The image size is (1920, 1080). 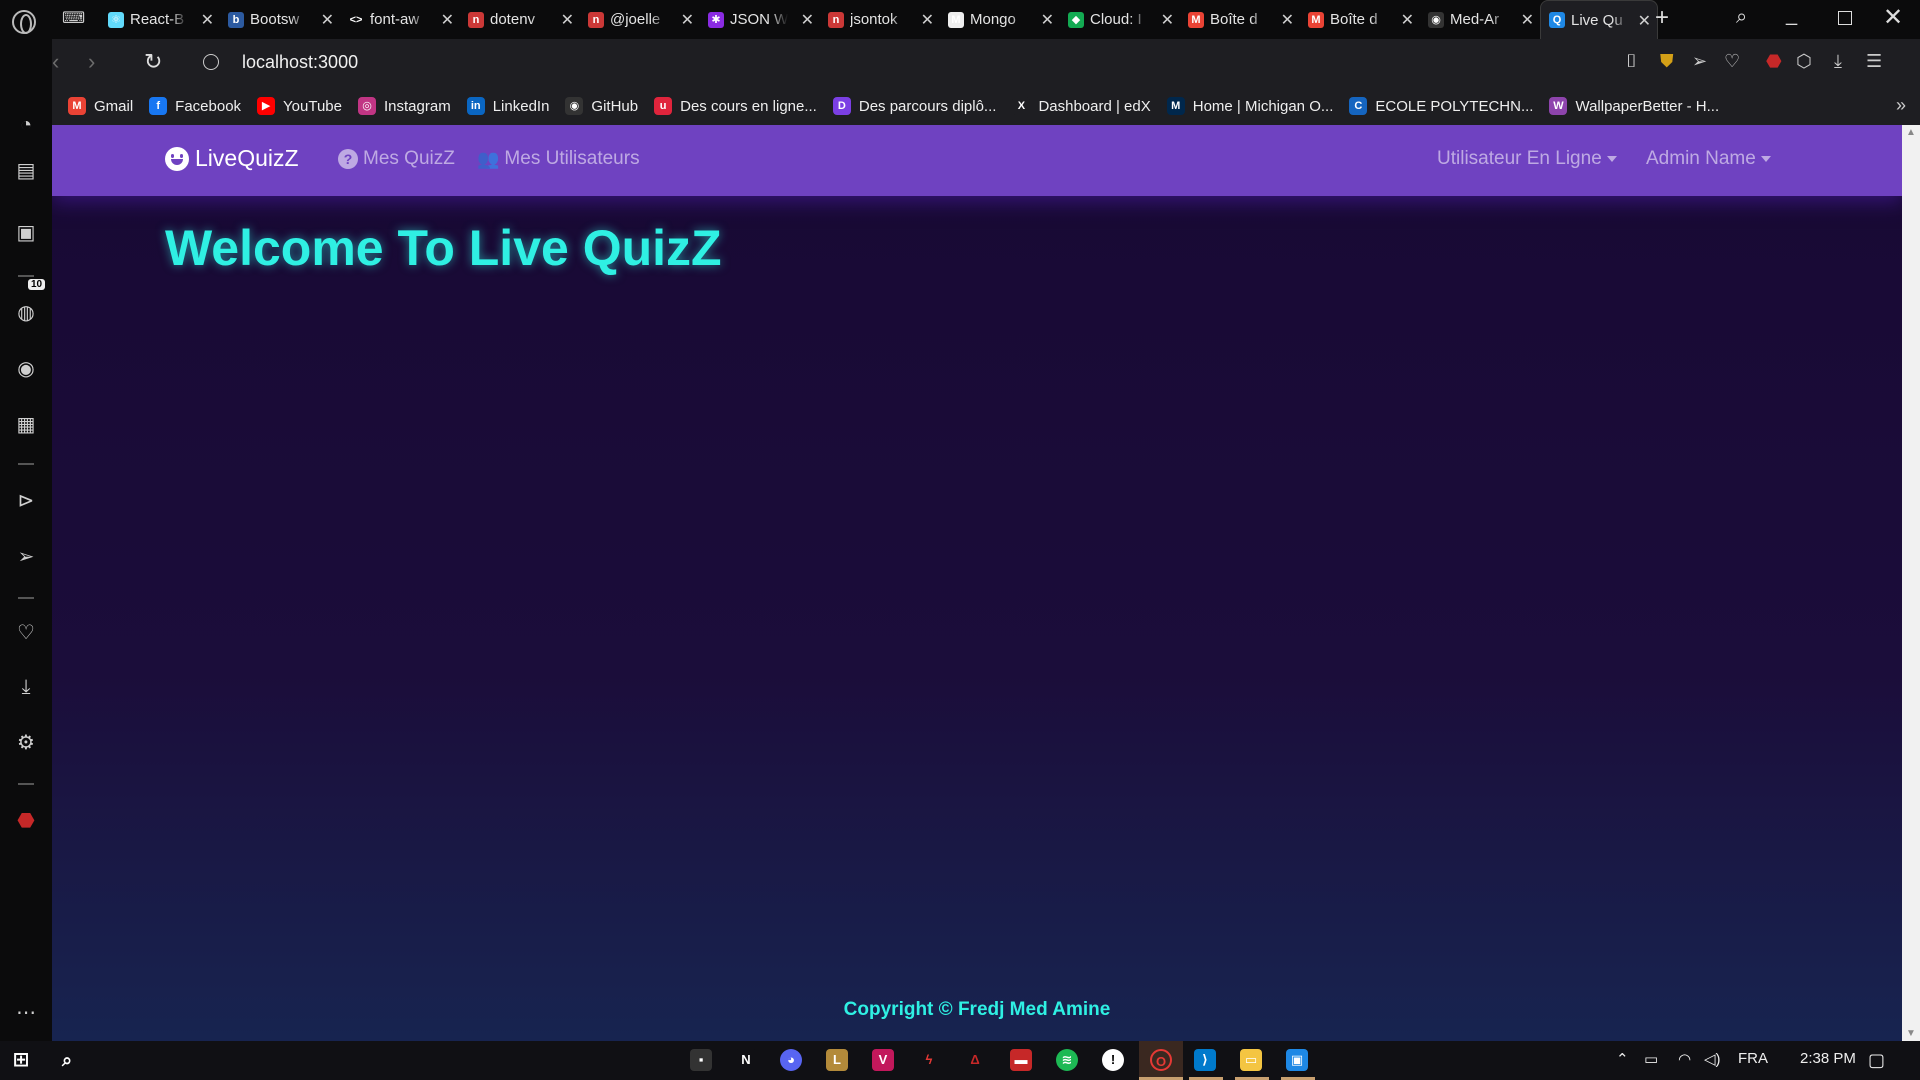 What do you see at coordinates (1911, 583) in the screenshot?
I see `page-scrollbar: ▲ ▼` at bounding box center [1911, 583].